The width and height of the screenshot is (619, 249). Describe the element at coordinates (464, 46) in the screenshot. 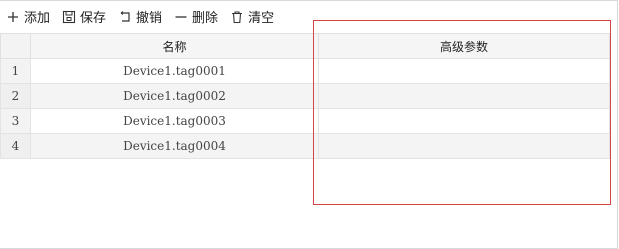

I see `column-header-advanced: 高级参数` at that location.